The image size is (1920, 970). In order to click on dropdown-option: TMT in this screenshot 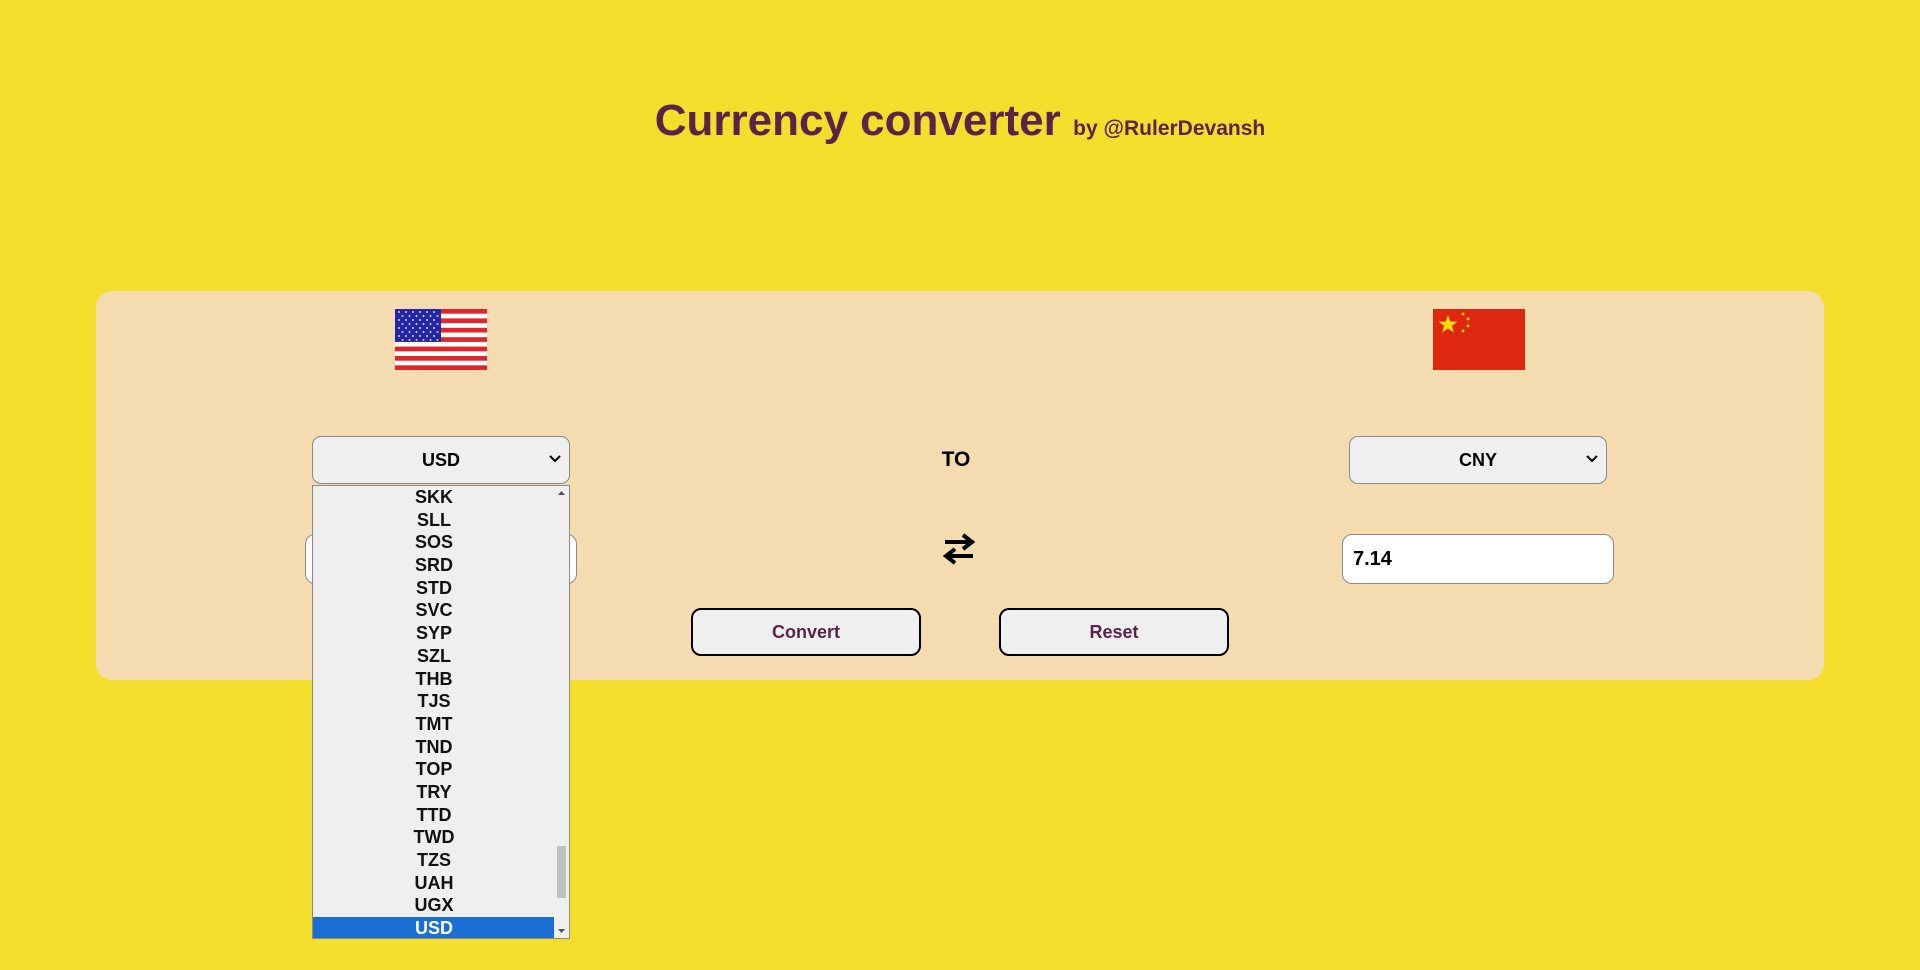, I will do `click(434, 724)`.